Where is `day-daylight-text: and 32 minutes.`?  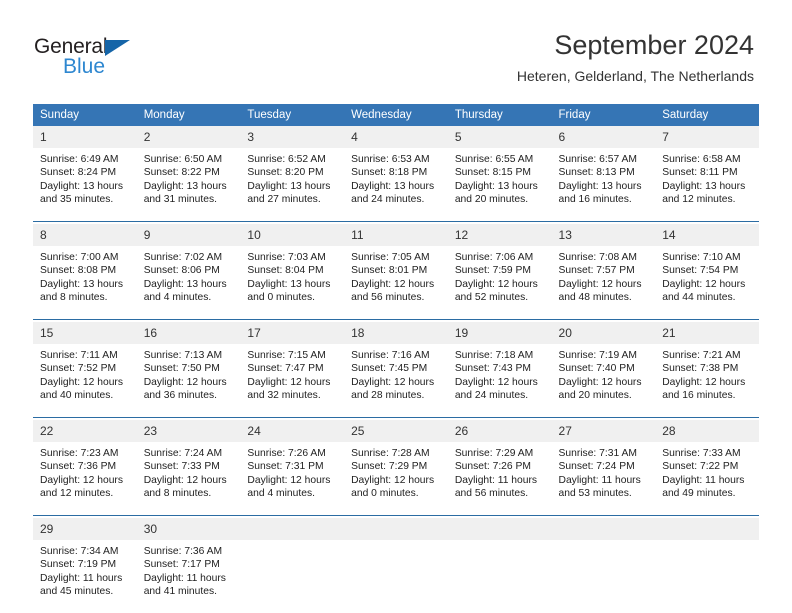 day-daylight-text: and 32 minutes. is located at coordinates (284, 396).